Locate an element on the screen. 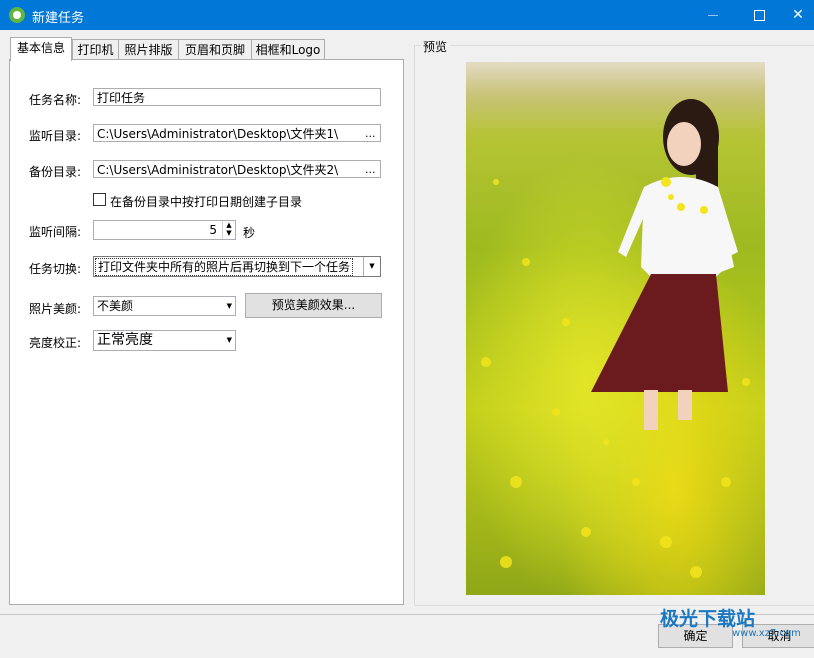 Image resolution: width=814 pixels, height=658 pixels. tab-header-footer: 页眉和页脚 is located at coordinates (215, 49).